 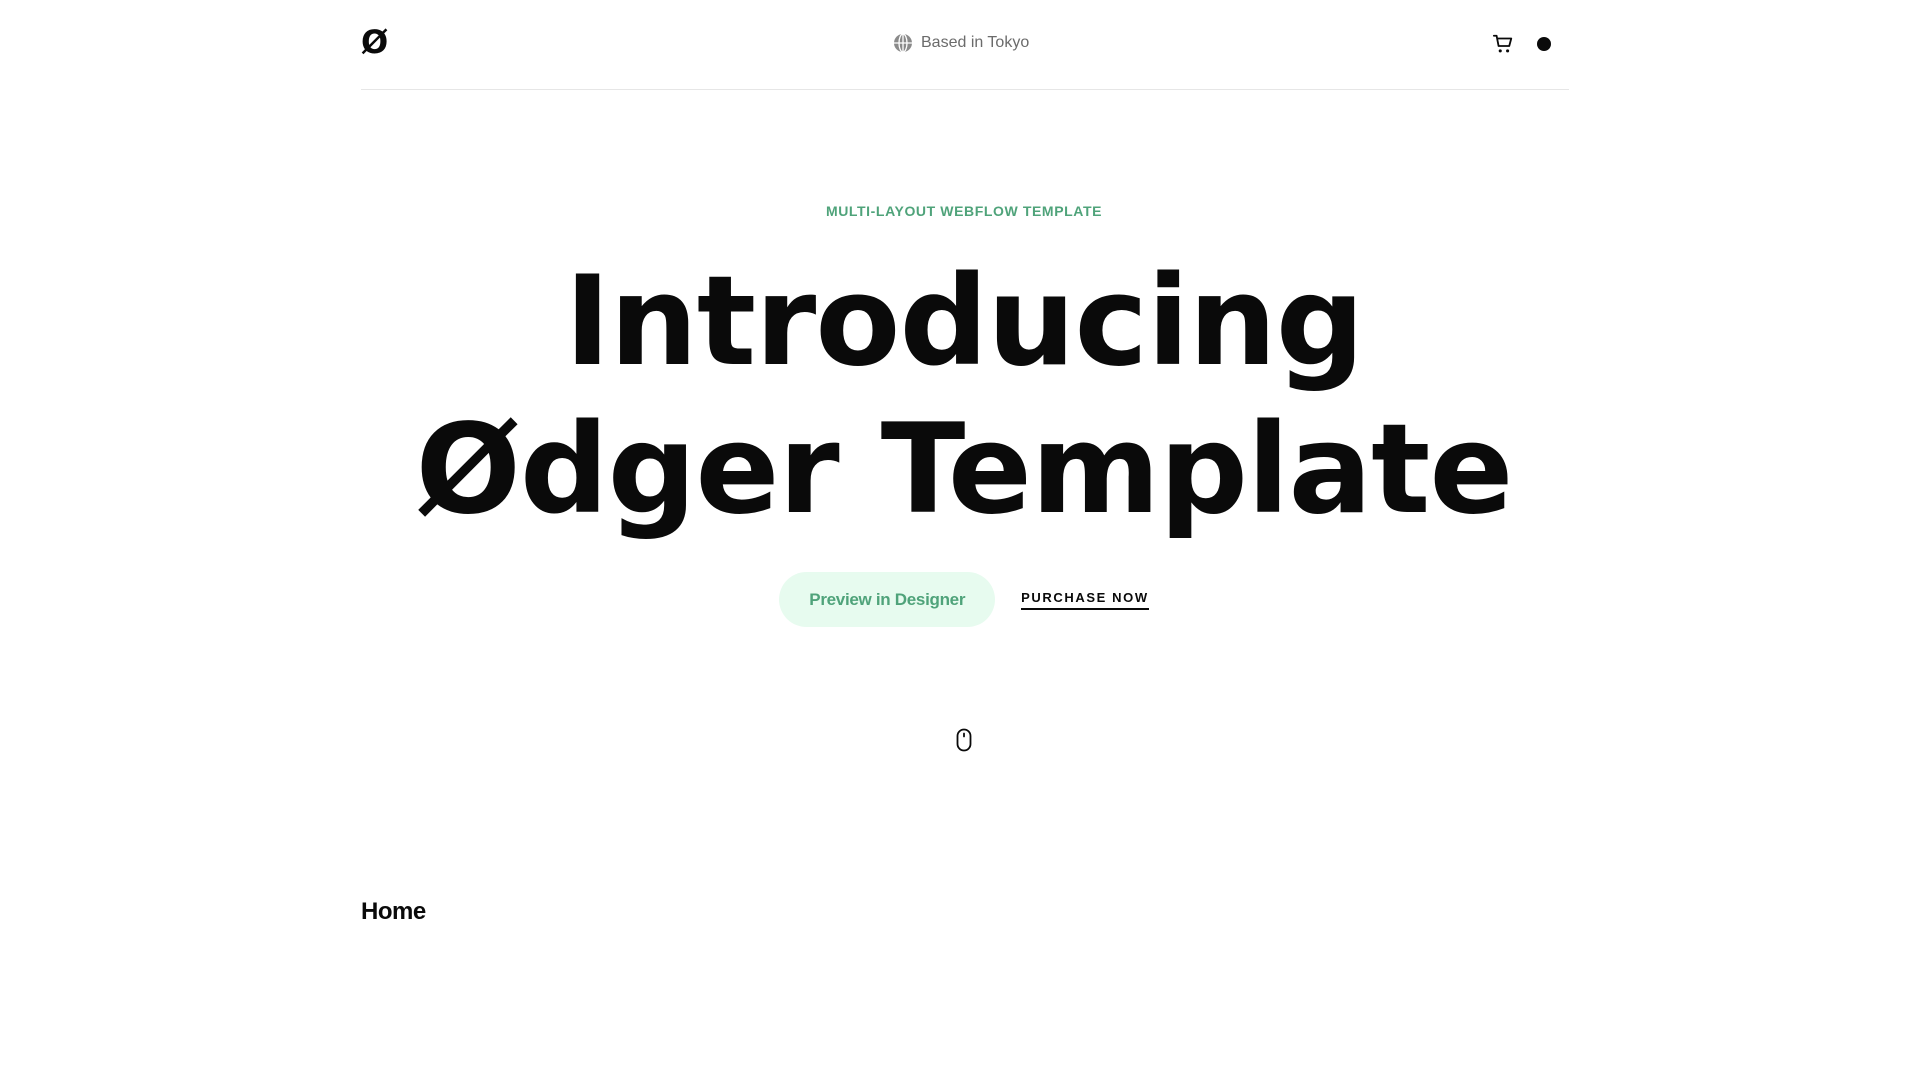 I want to click on dot-icon, so click(x=1544, y=44).